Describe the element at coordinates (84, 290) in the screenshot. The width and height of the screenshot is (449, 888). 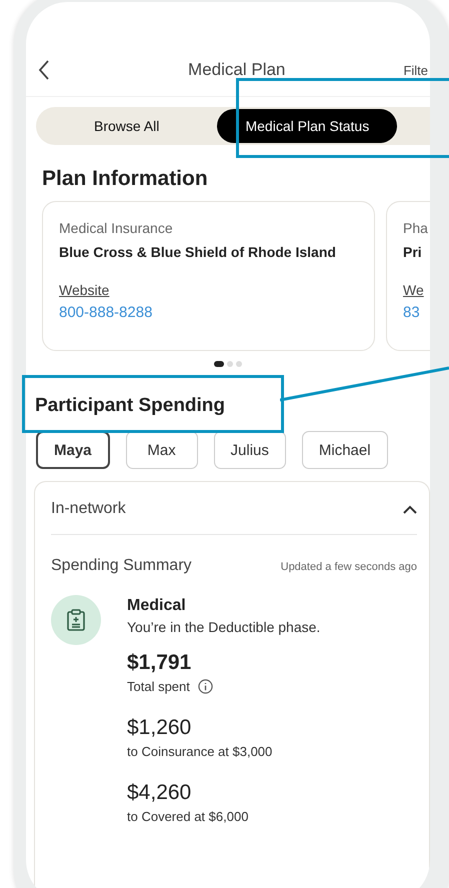
I see `website-link: Website` at that location.